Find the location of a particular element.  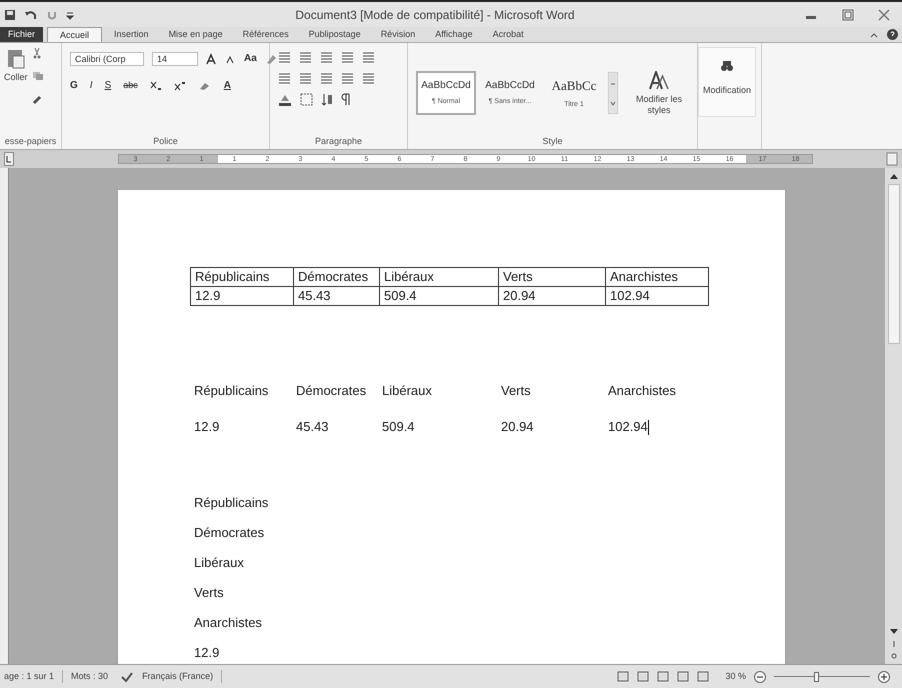

maximize-icon is located at coordinates (848, 14).